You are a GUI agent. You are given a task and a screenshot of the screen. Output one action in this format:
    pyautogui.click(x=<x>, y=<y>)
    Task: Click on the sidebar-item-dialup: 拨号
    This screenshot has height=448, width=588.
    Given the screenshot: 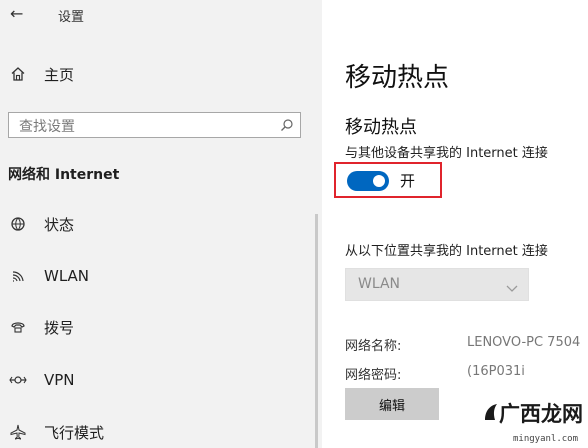 What is the action you would take?
    pyautogui.click(x=158, y=327)
    